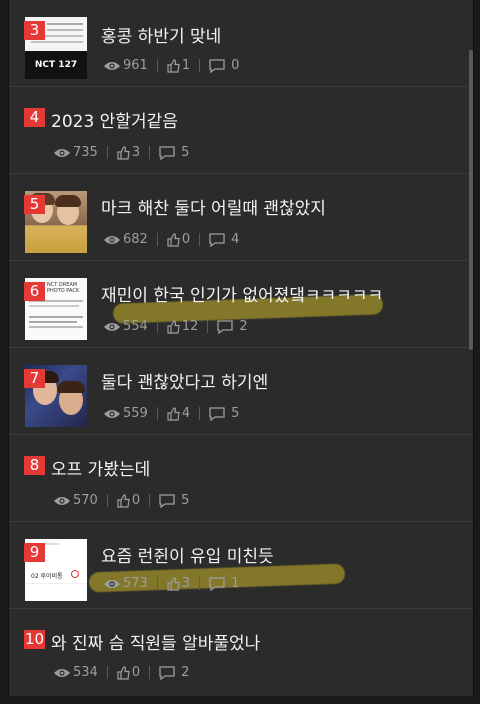 This screenshot has height=704, width=480. What do you see at coordinates (235, 583) in the screenshot?
I see `comment-count: 1` at bounding box center [235, 583].